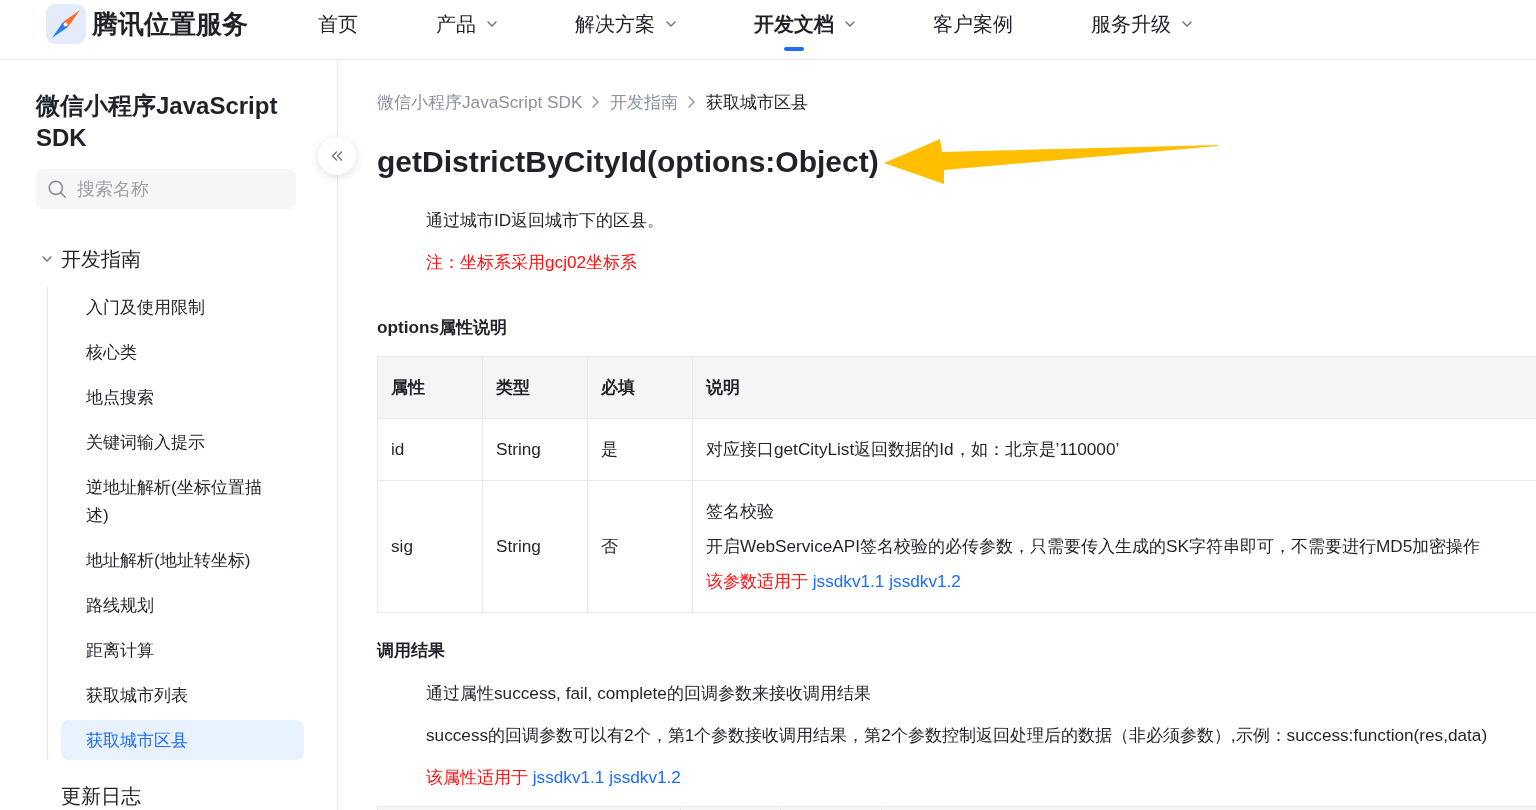 The width and height of the screenshot is (1536, 810). What do you see at coordinates (625, 29) in the screenshot?
I see `nav-item: 解决方案` at bounding box center [625, 29].